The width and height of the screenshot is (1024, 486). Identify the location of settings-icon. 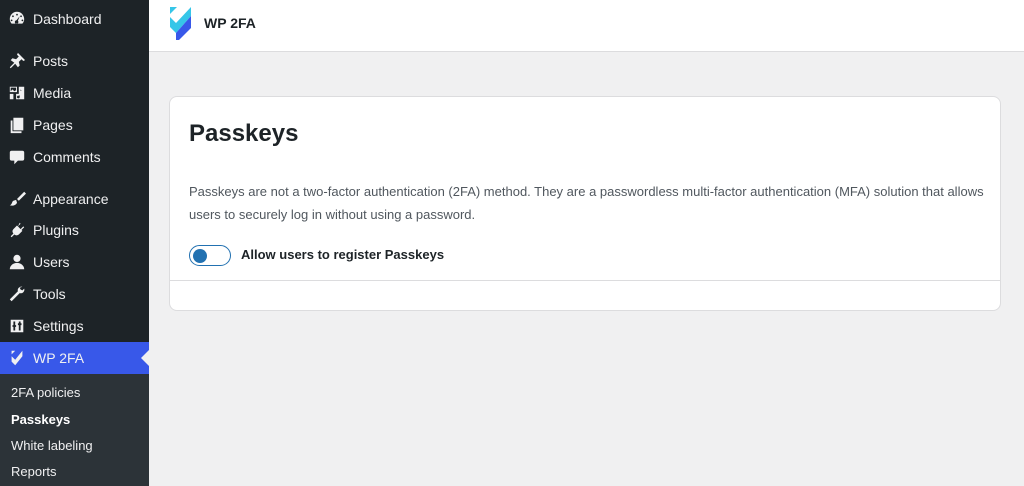
(17, 326).